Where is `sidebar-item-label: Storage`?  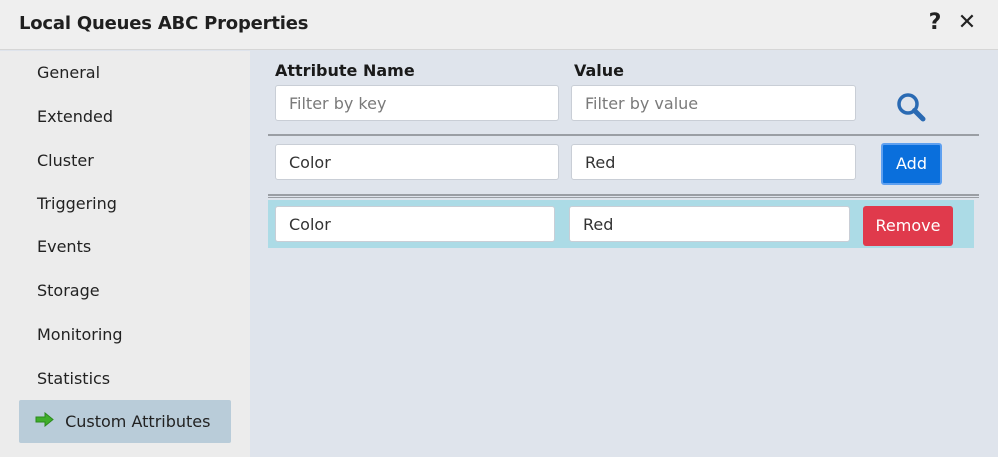 sidebar-item-label: Storage is located at coordinates (68, 290).